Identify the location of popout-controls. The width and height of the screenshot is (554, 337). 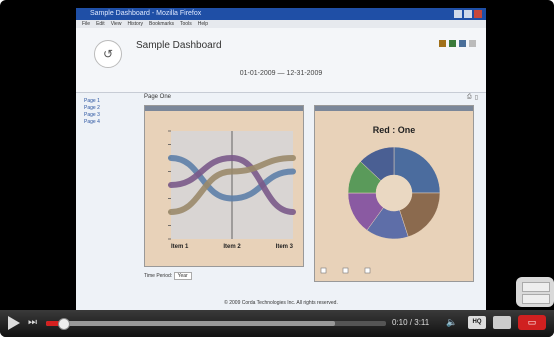
(535, 292).